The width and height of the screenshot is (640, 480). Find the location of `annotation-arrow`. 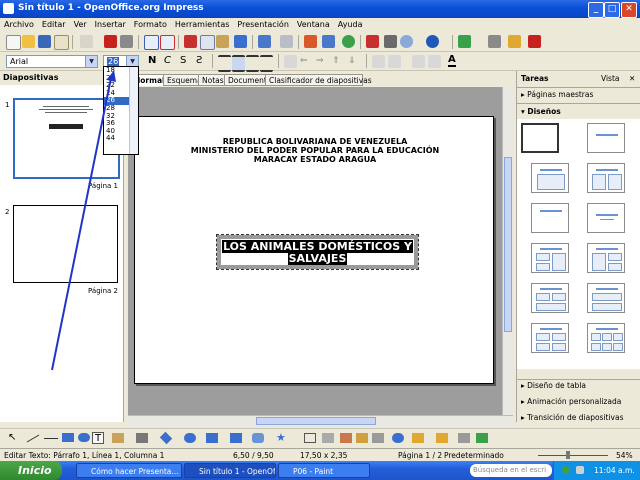

annotation-arrow is located at coordinates (83, 220).